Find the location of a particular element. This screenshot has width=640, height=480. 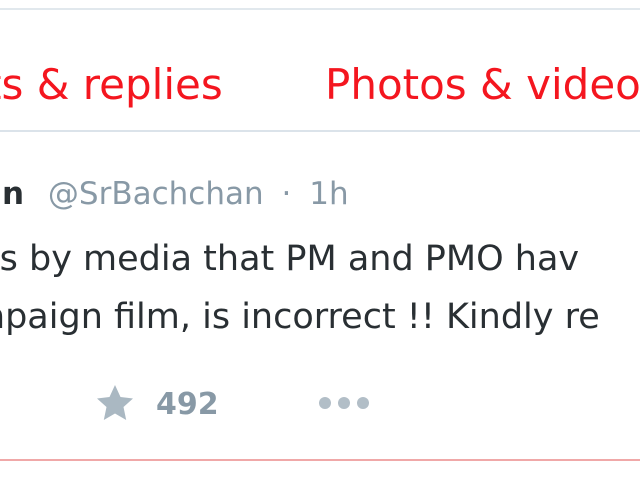

tweet-text-line-1: ws by media that PM and PMO hav is located at coordinates (290, 259).